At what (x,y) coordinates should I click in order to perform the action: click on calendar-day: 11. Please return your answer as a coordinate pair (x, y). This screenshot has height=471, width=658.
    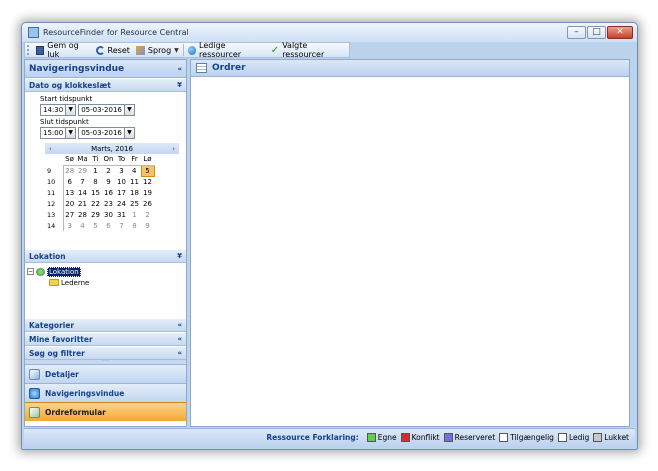
    Looking at the image, I should click on (134, 181).